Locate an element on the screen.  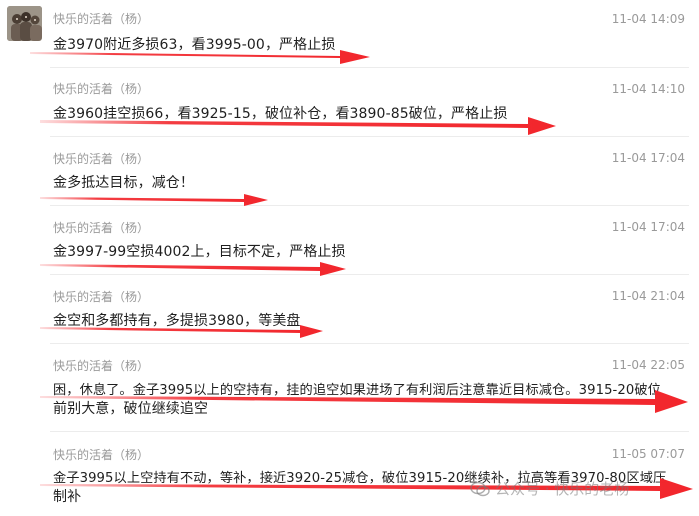
message-text: 金空和多都持有，多提损3980，等美盘 is located at coordinates (177, 321).